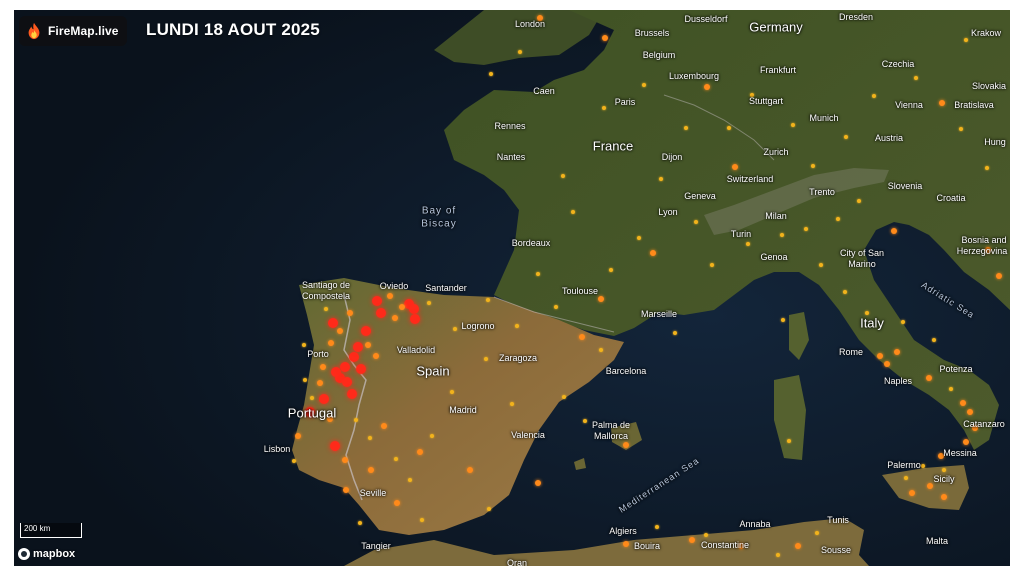 The height and width of the screenshot is (576, 1024). I want to click on brand-badge: FireMap.live, so click(73, 31).